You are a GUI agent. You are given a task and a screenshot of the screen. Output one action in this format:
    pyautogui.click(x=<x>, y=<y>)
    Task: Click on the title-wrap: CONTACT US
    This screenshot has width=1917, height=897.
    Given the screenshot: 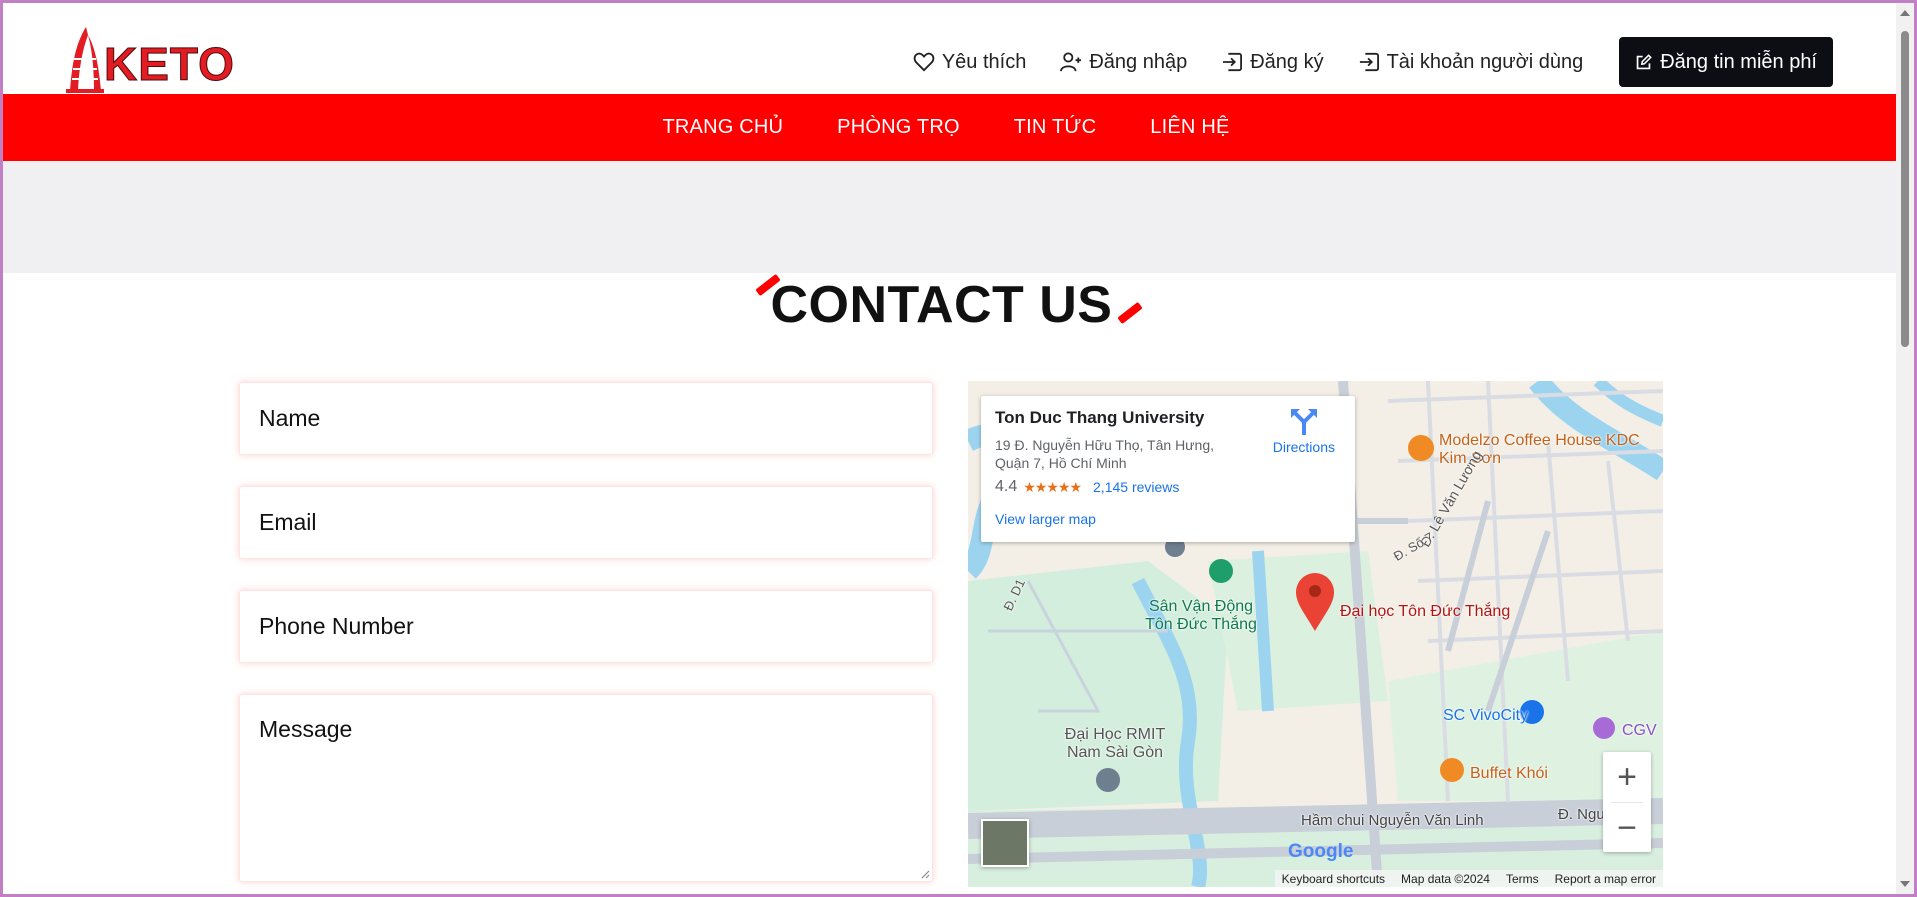 What is the action you would take?
    pyautogui.click(x=949, y=304)
    